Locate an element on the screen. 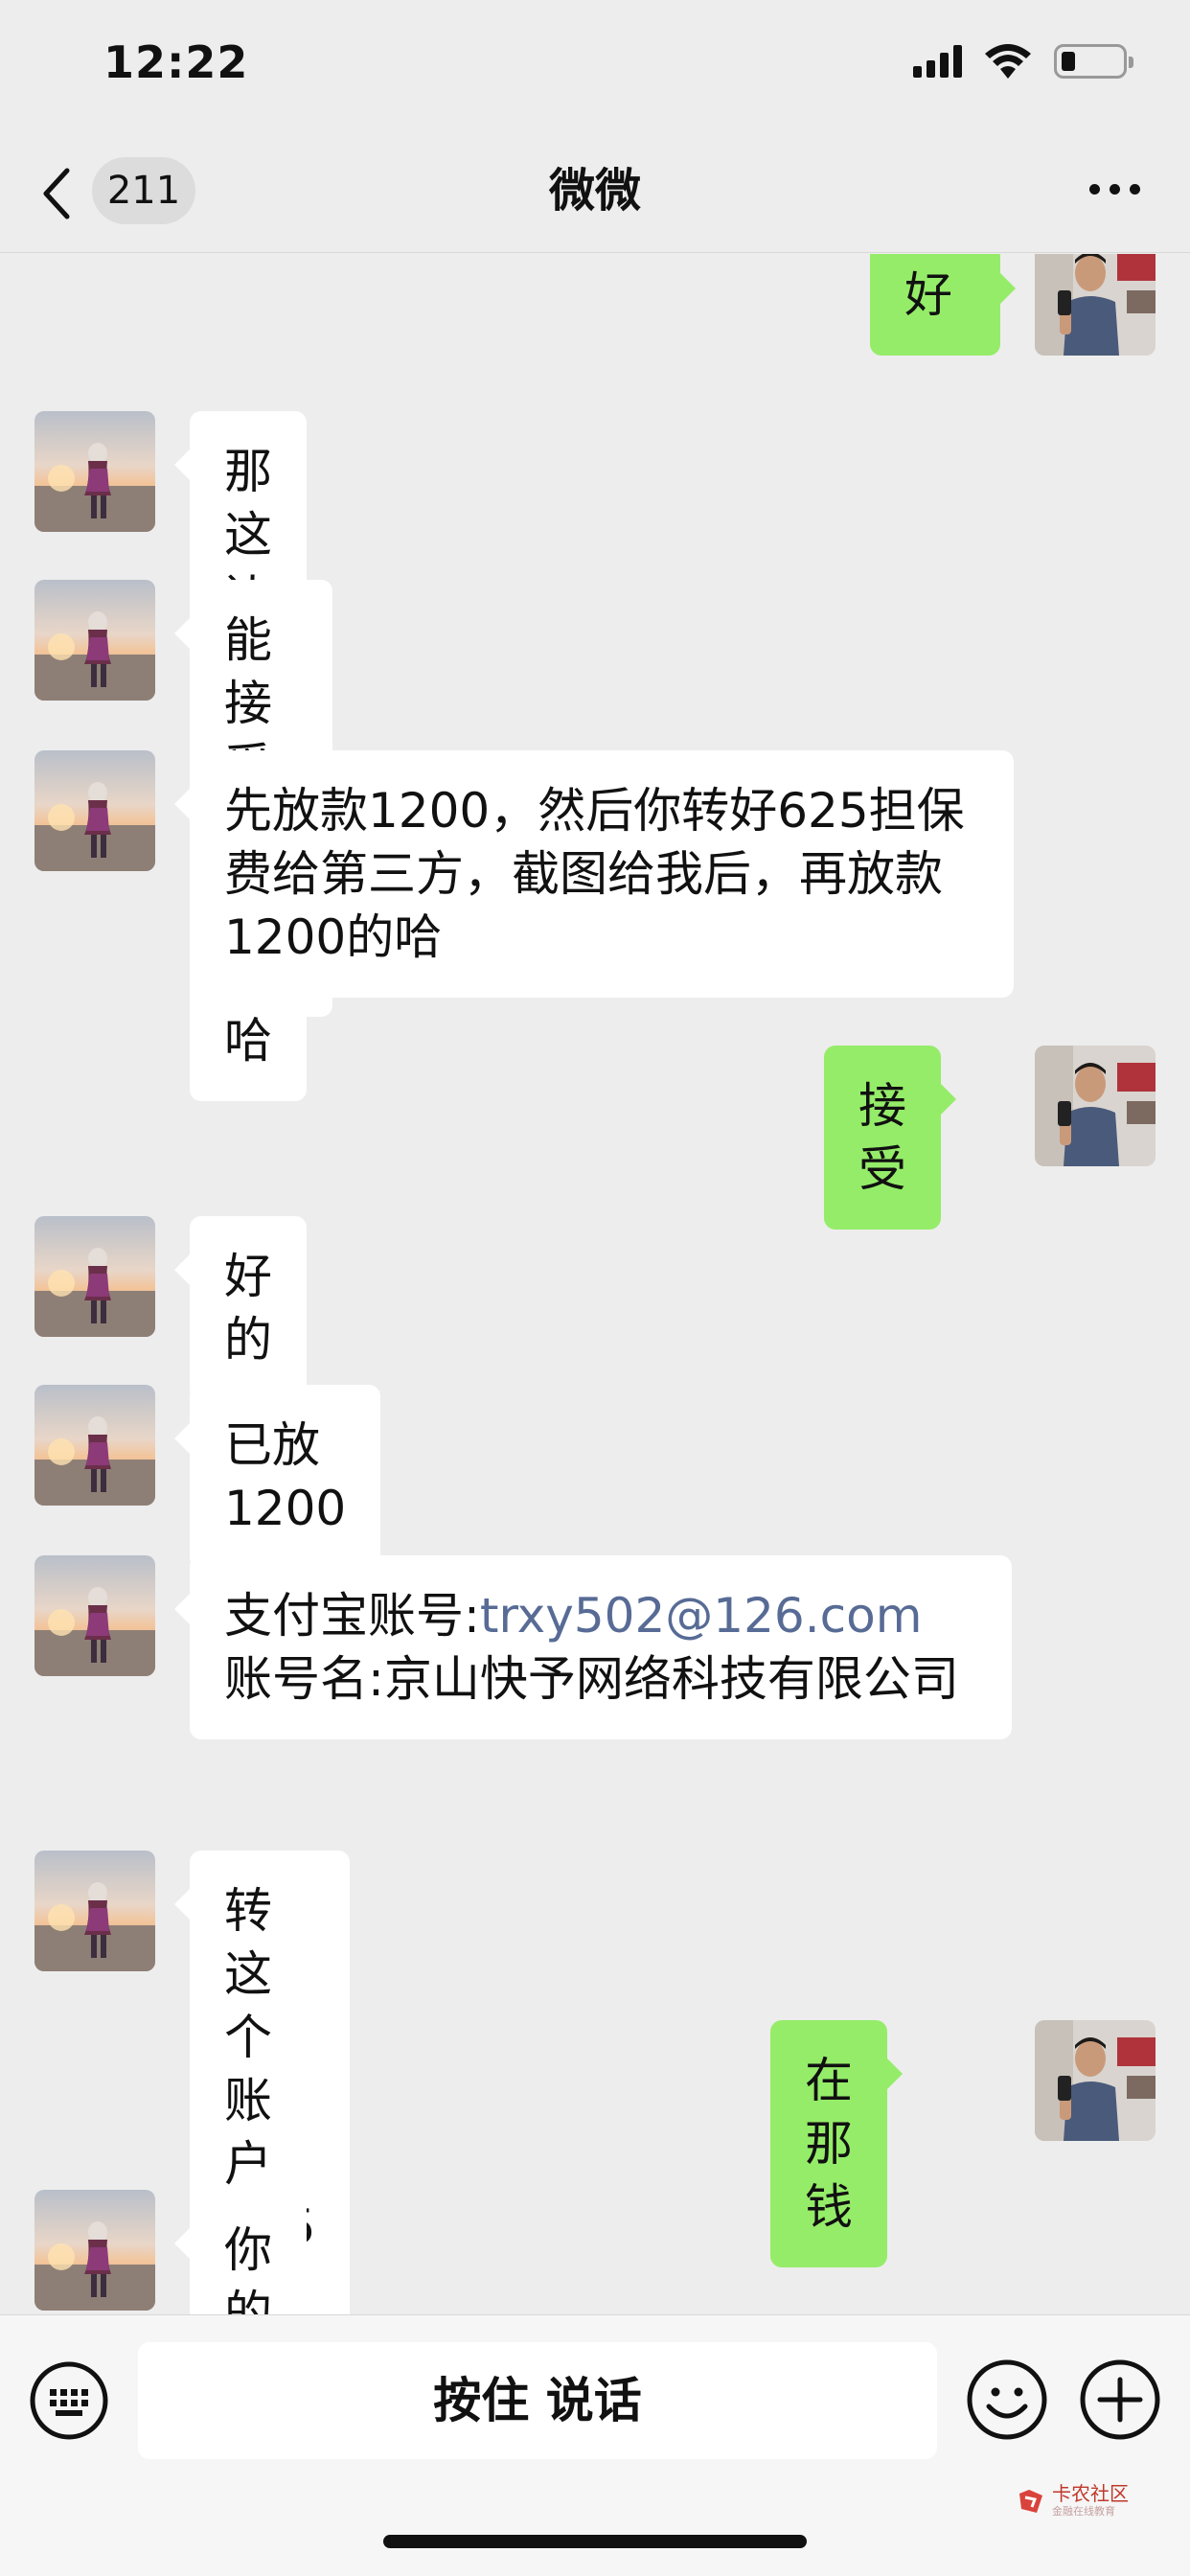  message-bubble: 好 is located at coordinates (943, 305).